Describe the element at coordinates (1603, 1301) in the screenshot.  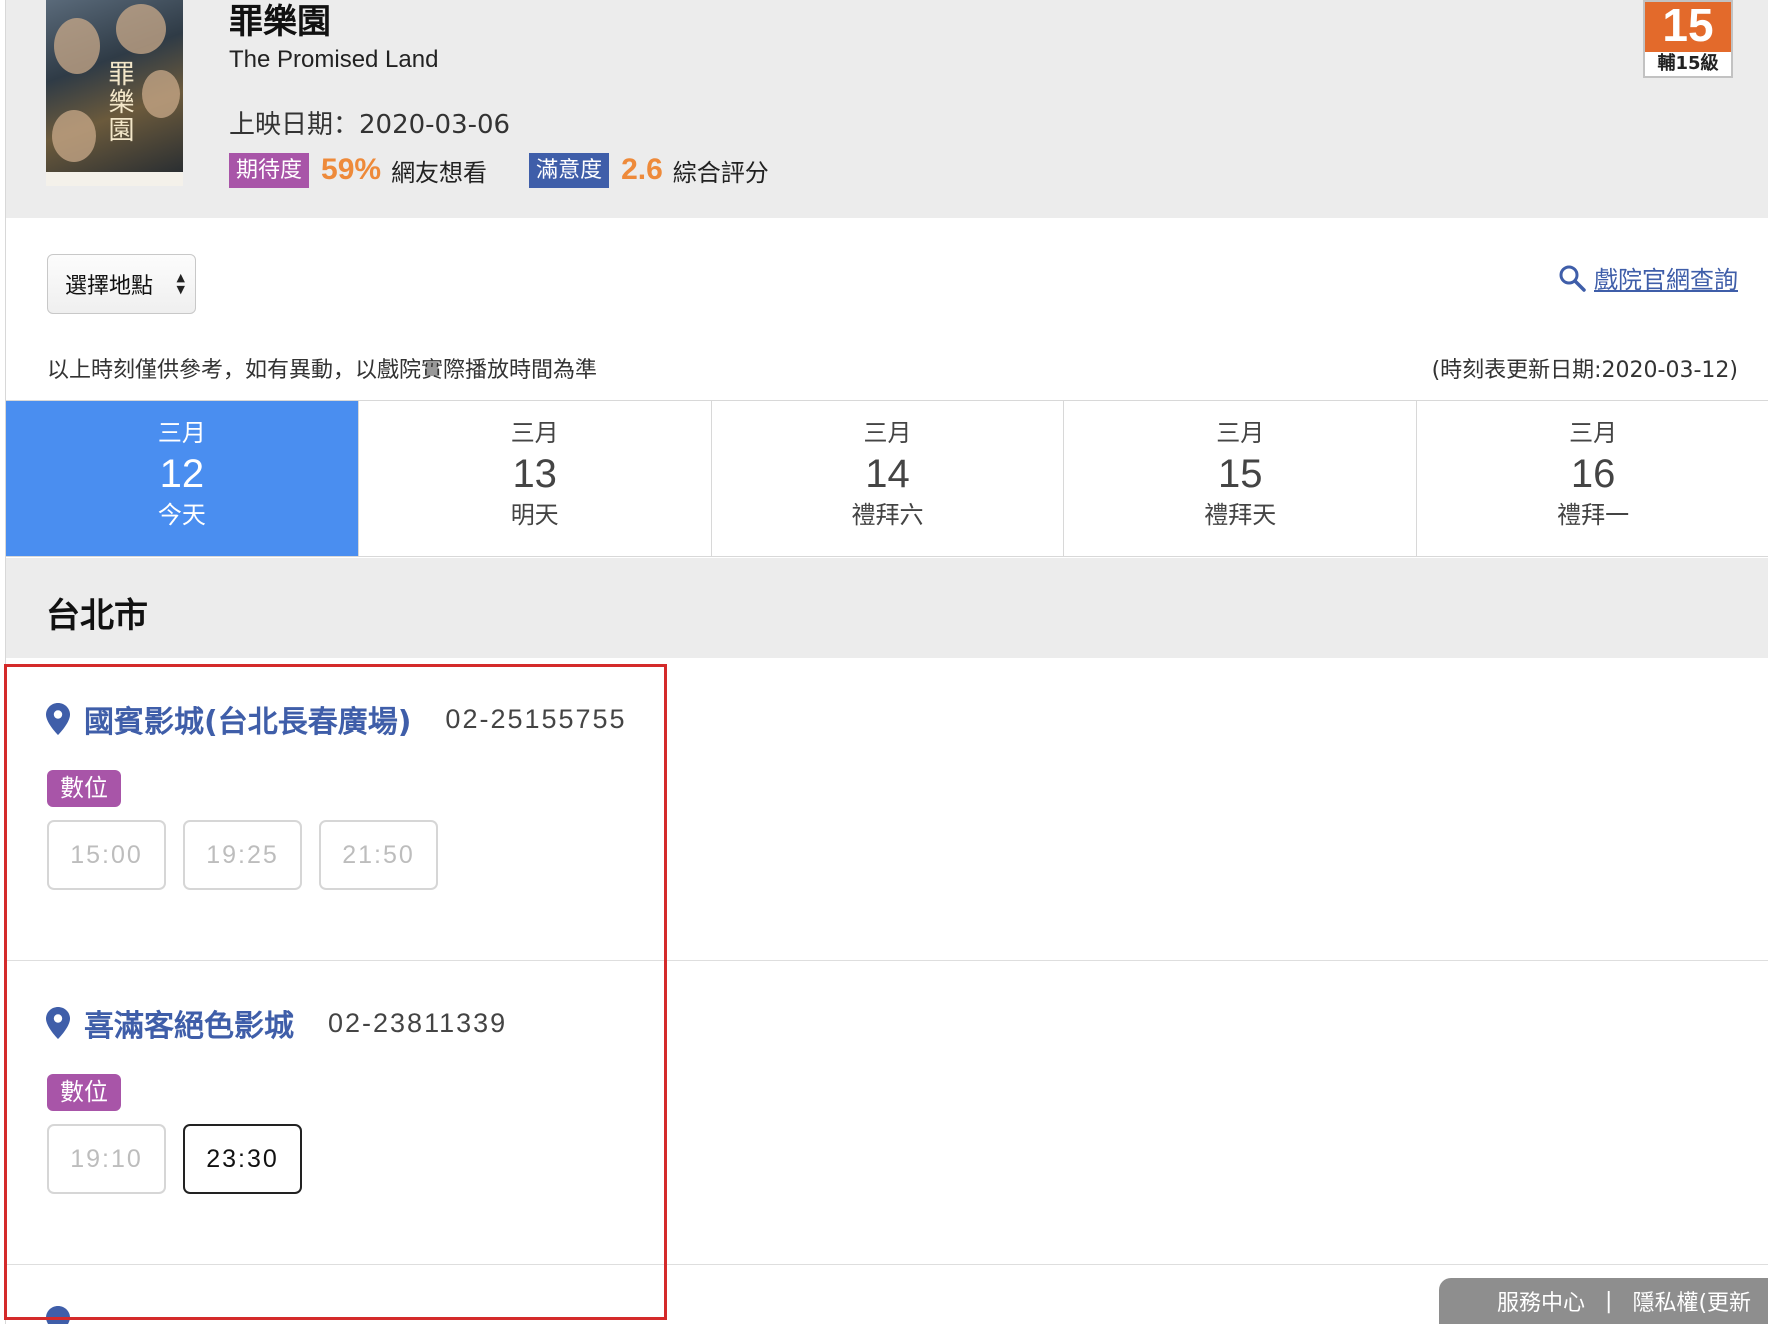
I see `footer-bar: 服務中心 | 隱私權(更新` at that location.